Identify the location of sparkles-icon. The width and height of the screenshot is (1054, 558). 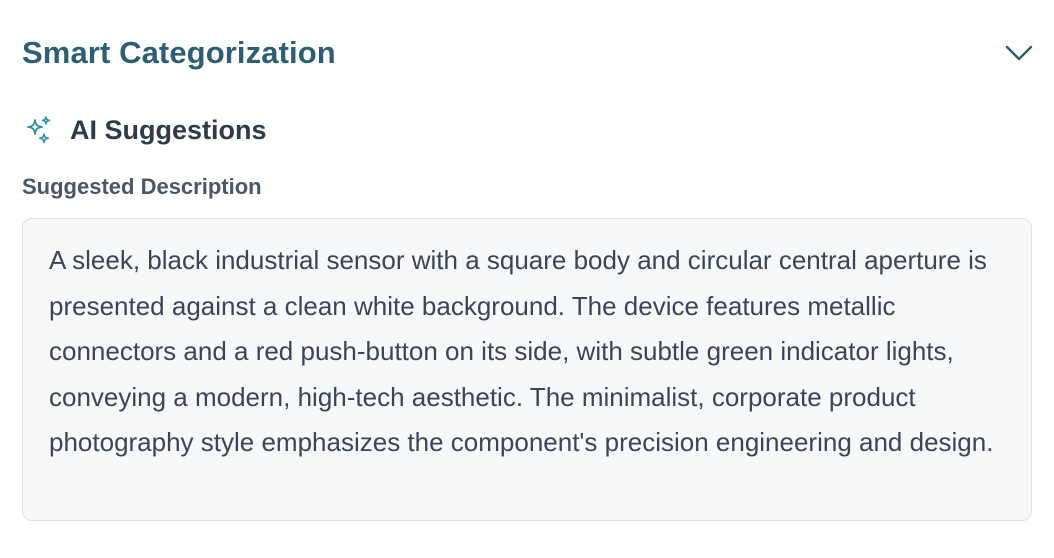
(38, 130).